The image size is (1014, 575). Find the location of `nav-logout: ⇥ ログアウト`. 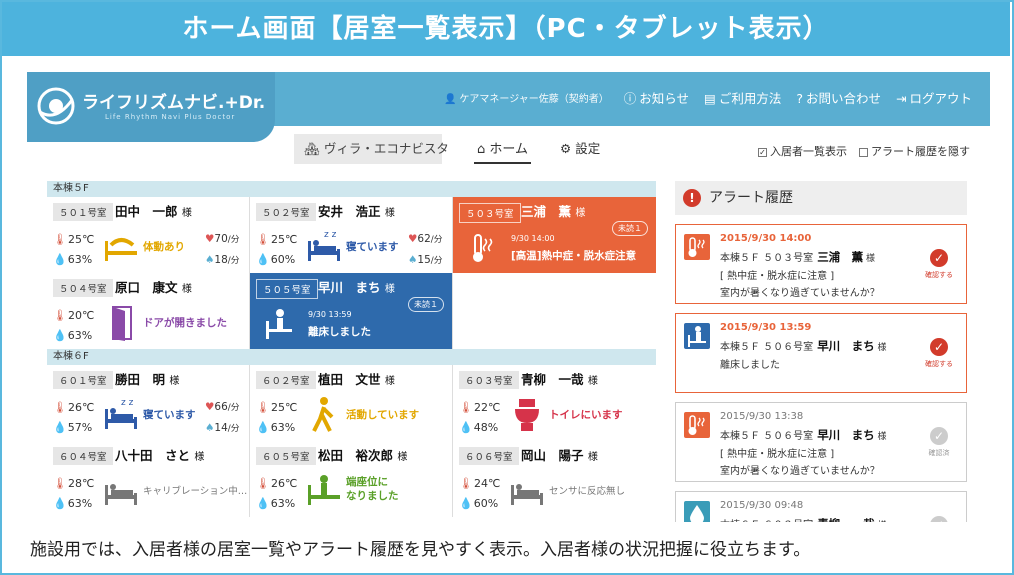

nav-logout: ⇥ ログアウト is located at coordinates (934, 97).